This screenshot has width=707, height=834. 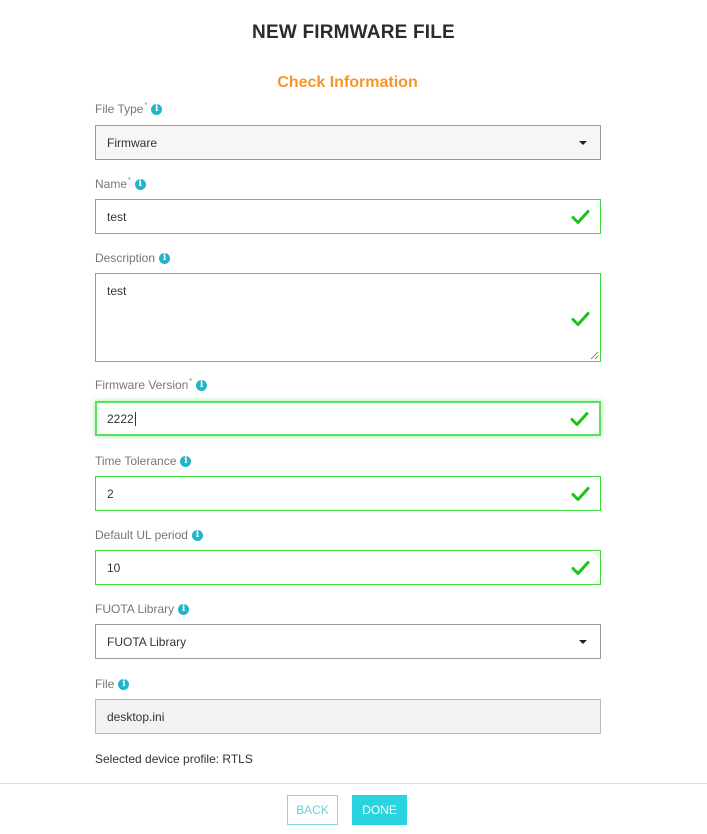 I want to click on footer-divider, so click(x=353, y=783).